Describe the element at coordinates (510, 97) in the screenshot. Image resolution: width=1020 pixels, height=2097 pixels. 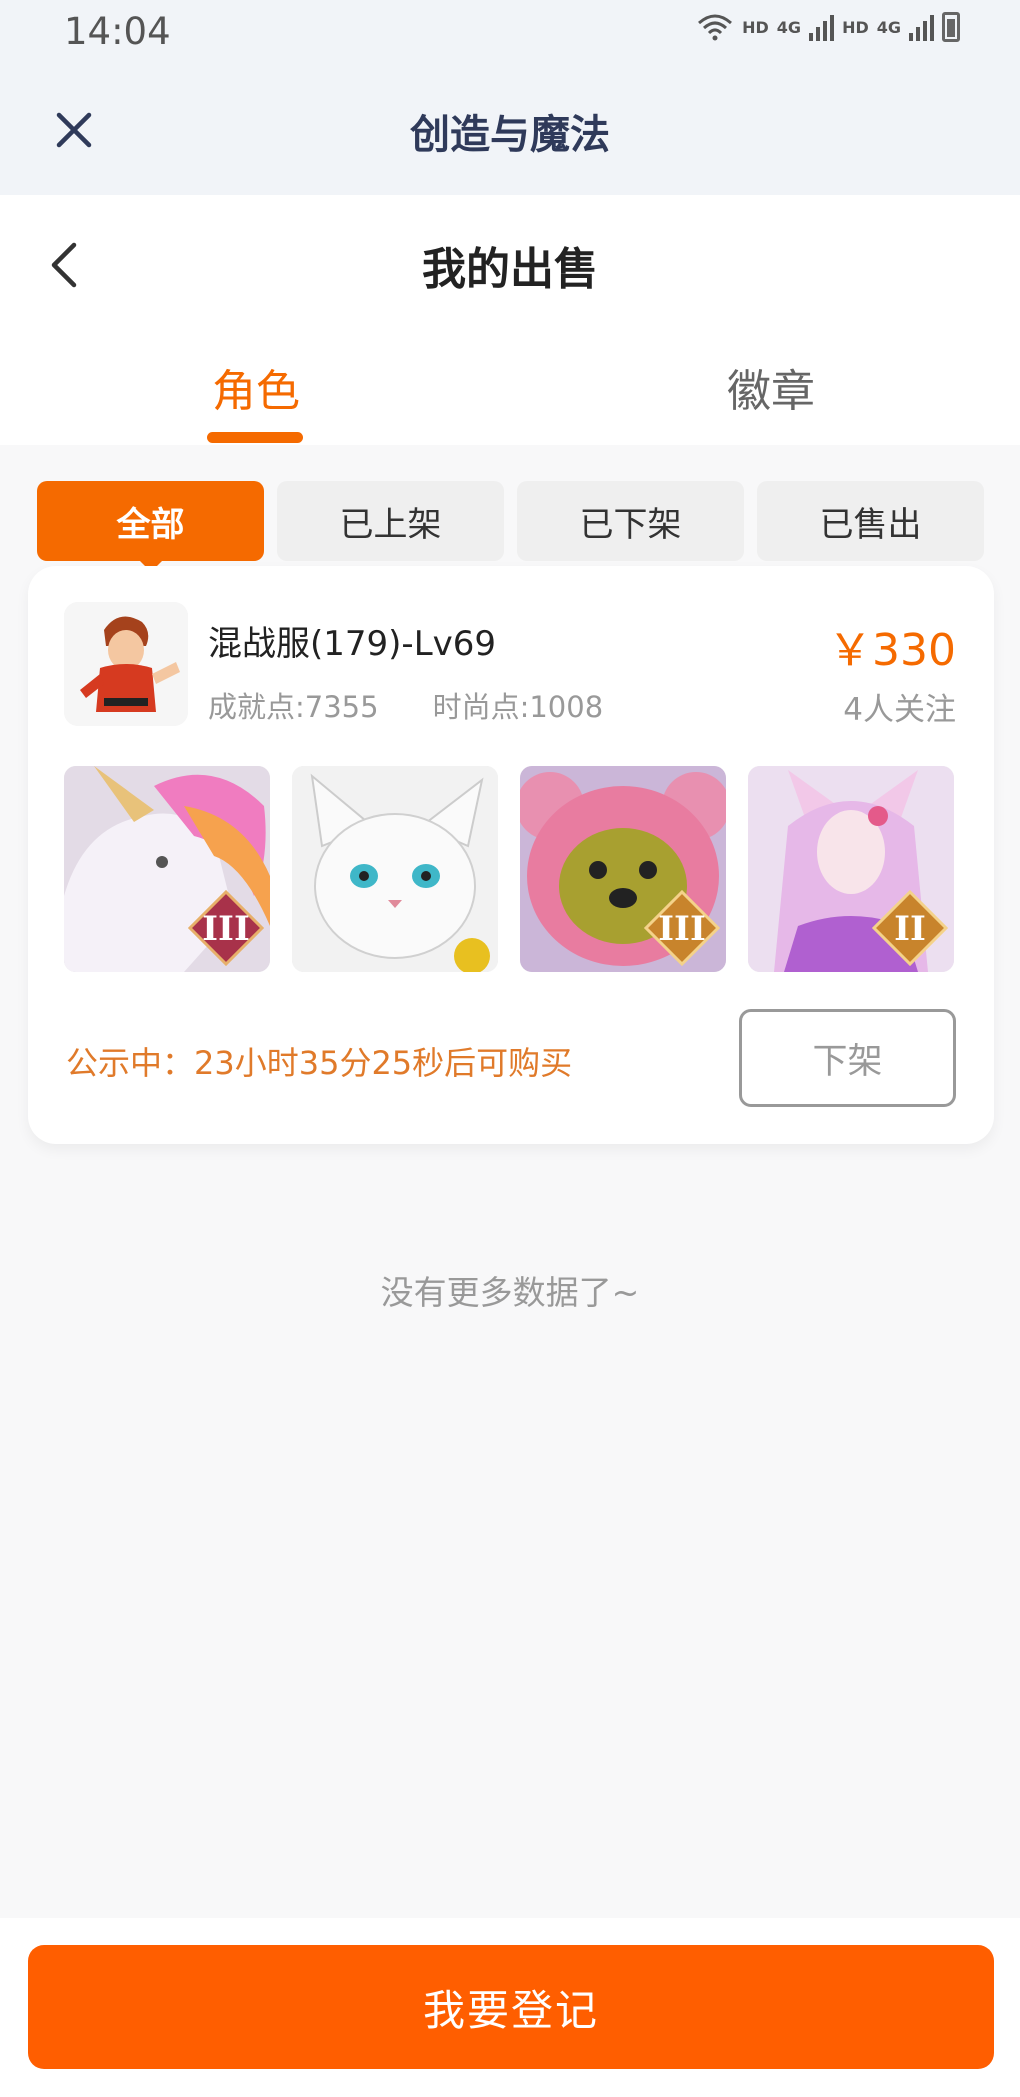
I see `app-bar: 14:04 HD 4G HD 4G 创造与魔法` at that location.